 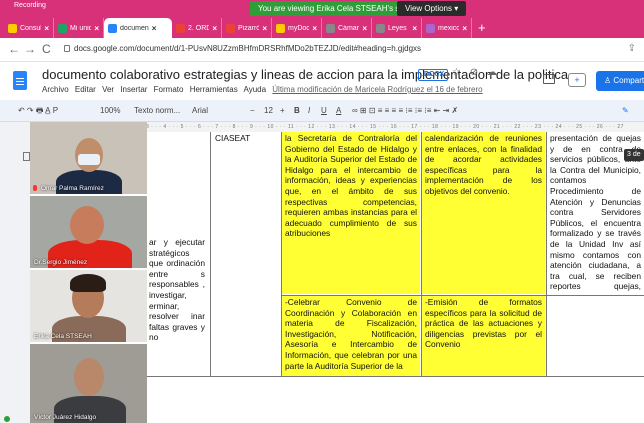 What do you see at coordinates (634, 155) in the screenshot?
I see `page-count-badge: 3 de` at bounding box center [634, 155].